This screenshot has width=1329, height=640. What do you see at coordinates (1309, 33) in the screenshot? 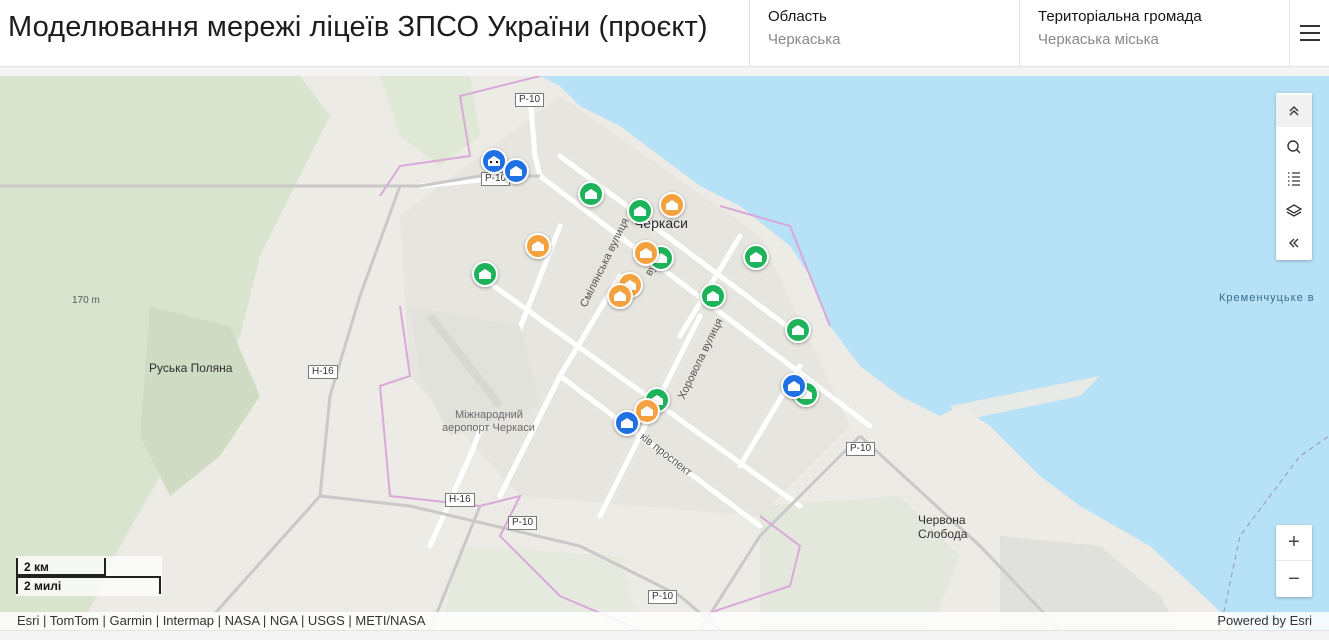
I see `hamburger-menu-icon` at bounding box center [1309, 33].